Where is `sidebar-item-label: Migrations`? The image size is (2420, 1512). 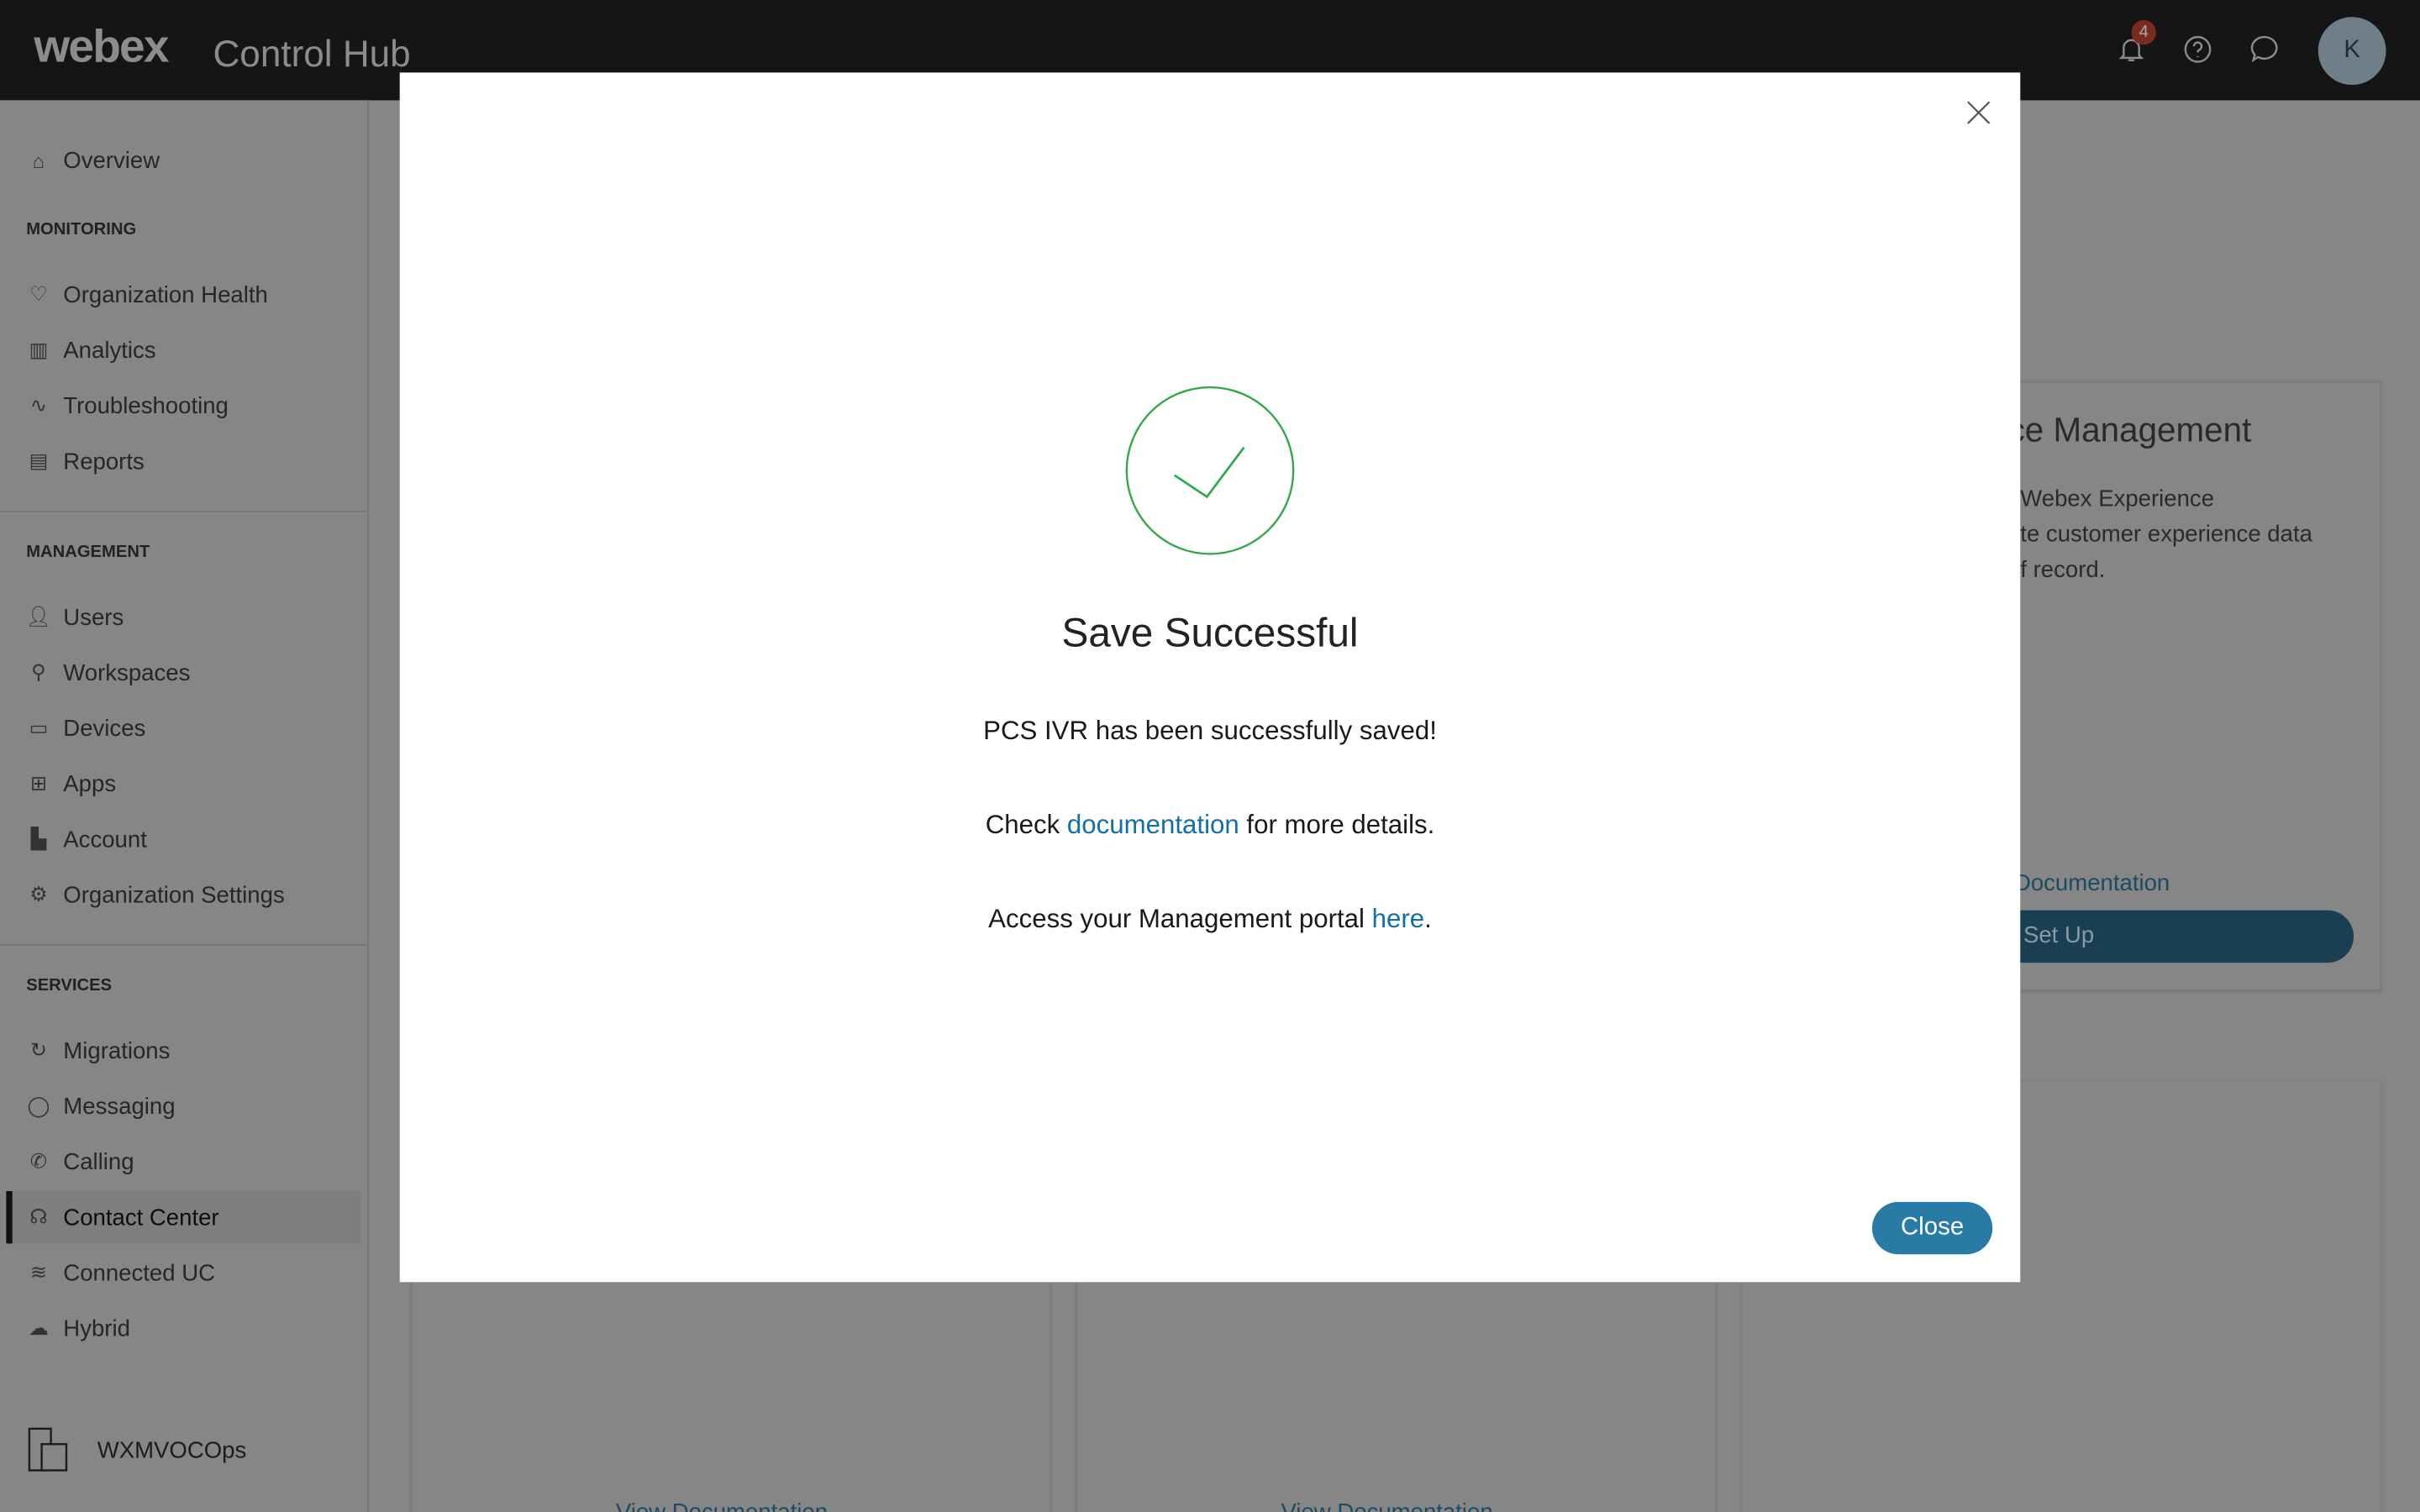 sidebar-item-label: Migrations is located at coordinates (117, 1050).